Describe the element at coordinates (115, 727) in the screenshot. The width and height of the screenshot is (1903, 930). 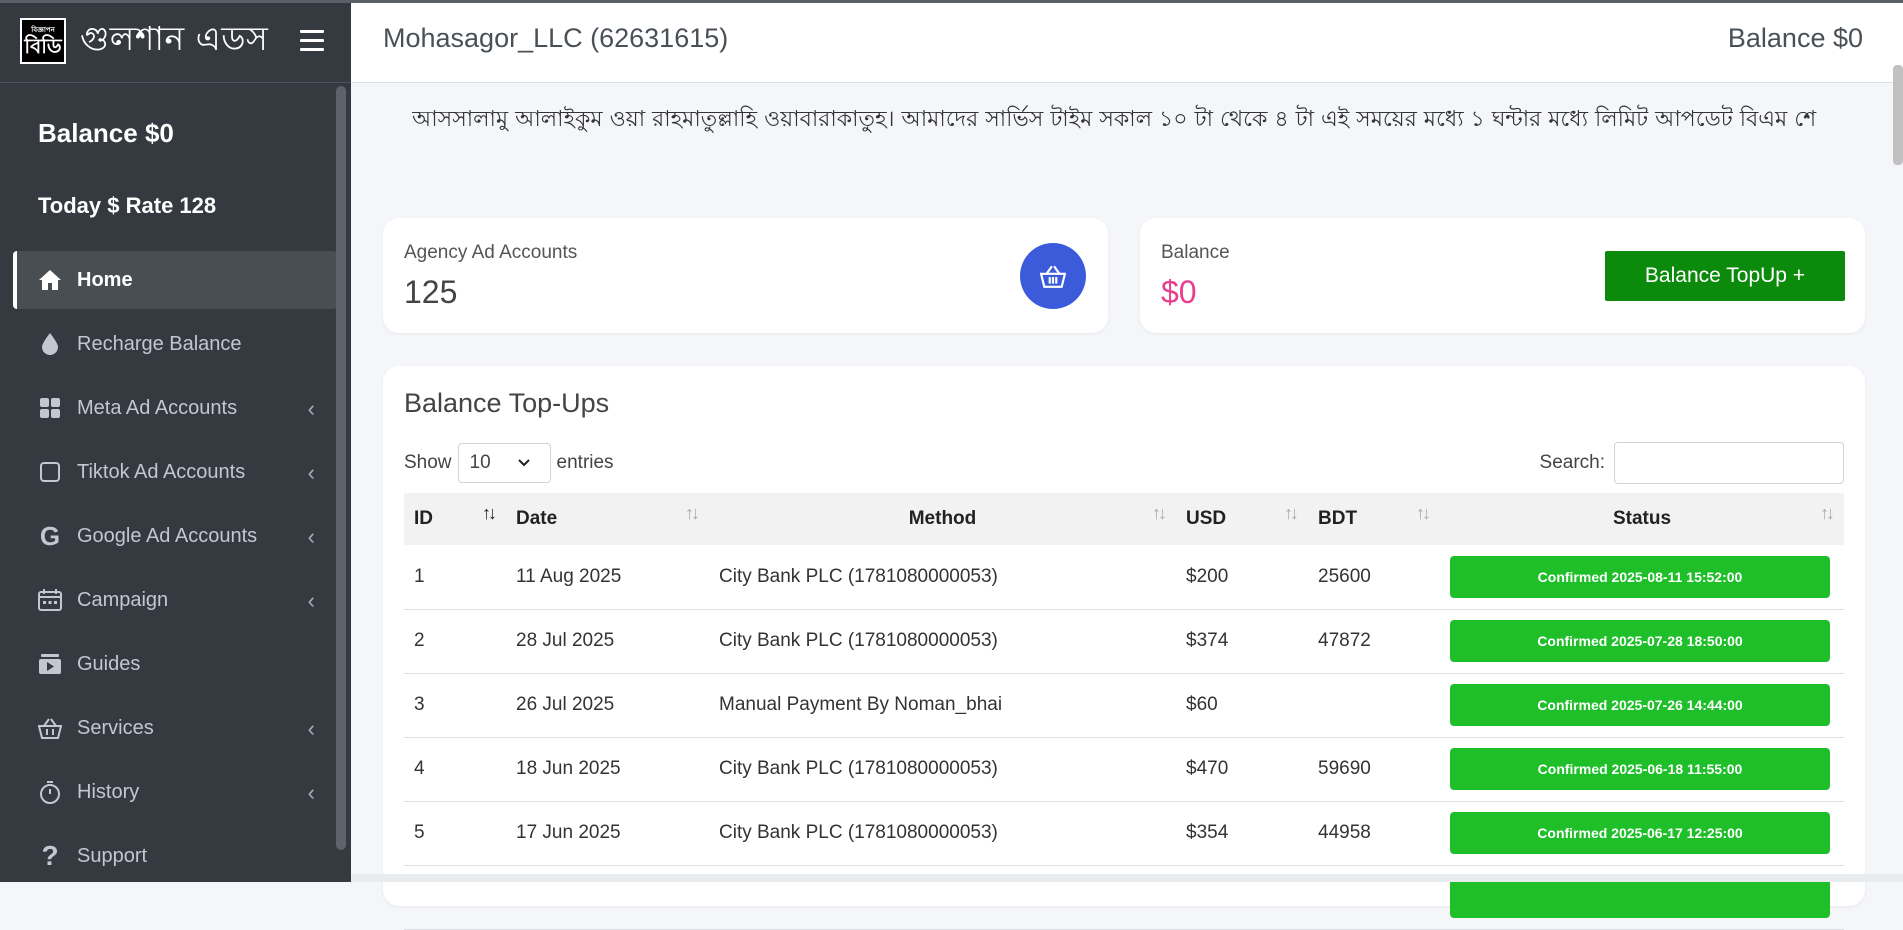
I see `sidebar-item-label: Services` at that location.